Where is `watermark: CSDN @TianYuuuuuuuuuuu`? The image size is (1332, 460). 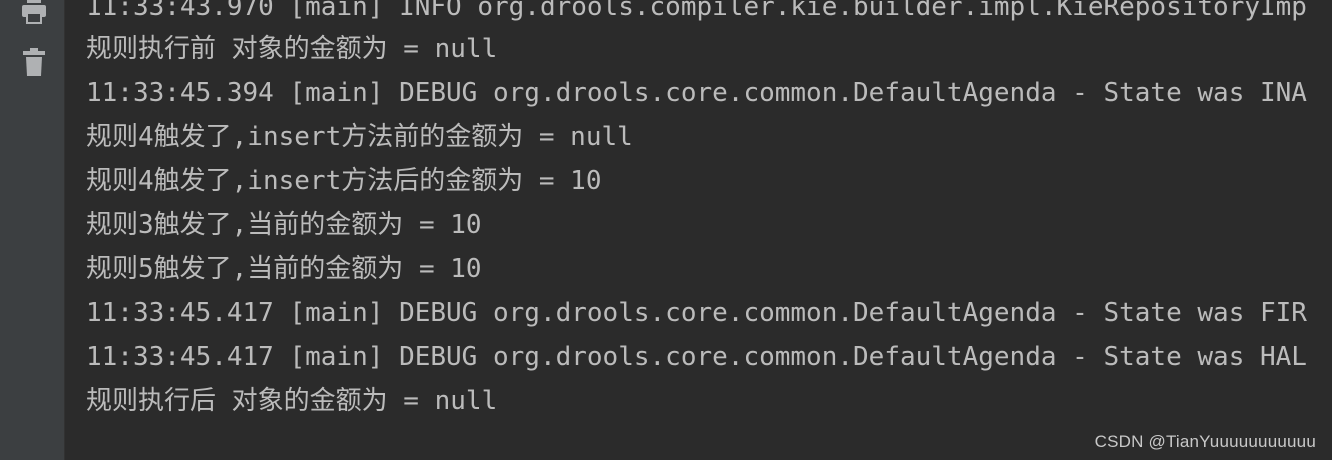
watermark: CSDN @TianYuuuuuuuuuuu is located at coordinates (1205, 441).